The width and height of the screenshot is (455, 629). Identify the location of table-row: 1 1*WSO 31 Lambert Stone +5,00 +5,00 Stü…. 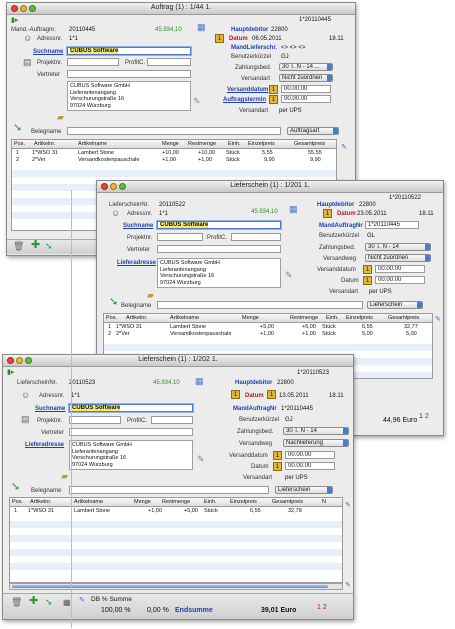
(268, 326).